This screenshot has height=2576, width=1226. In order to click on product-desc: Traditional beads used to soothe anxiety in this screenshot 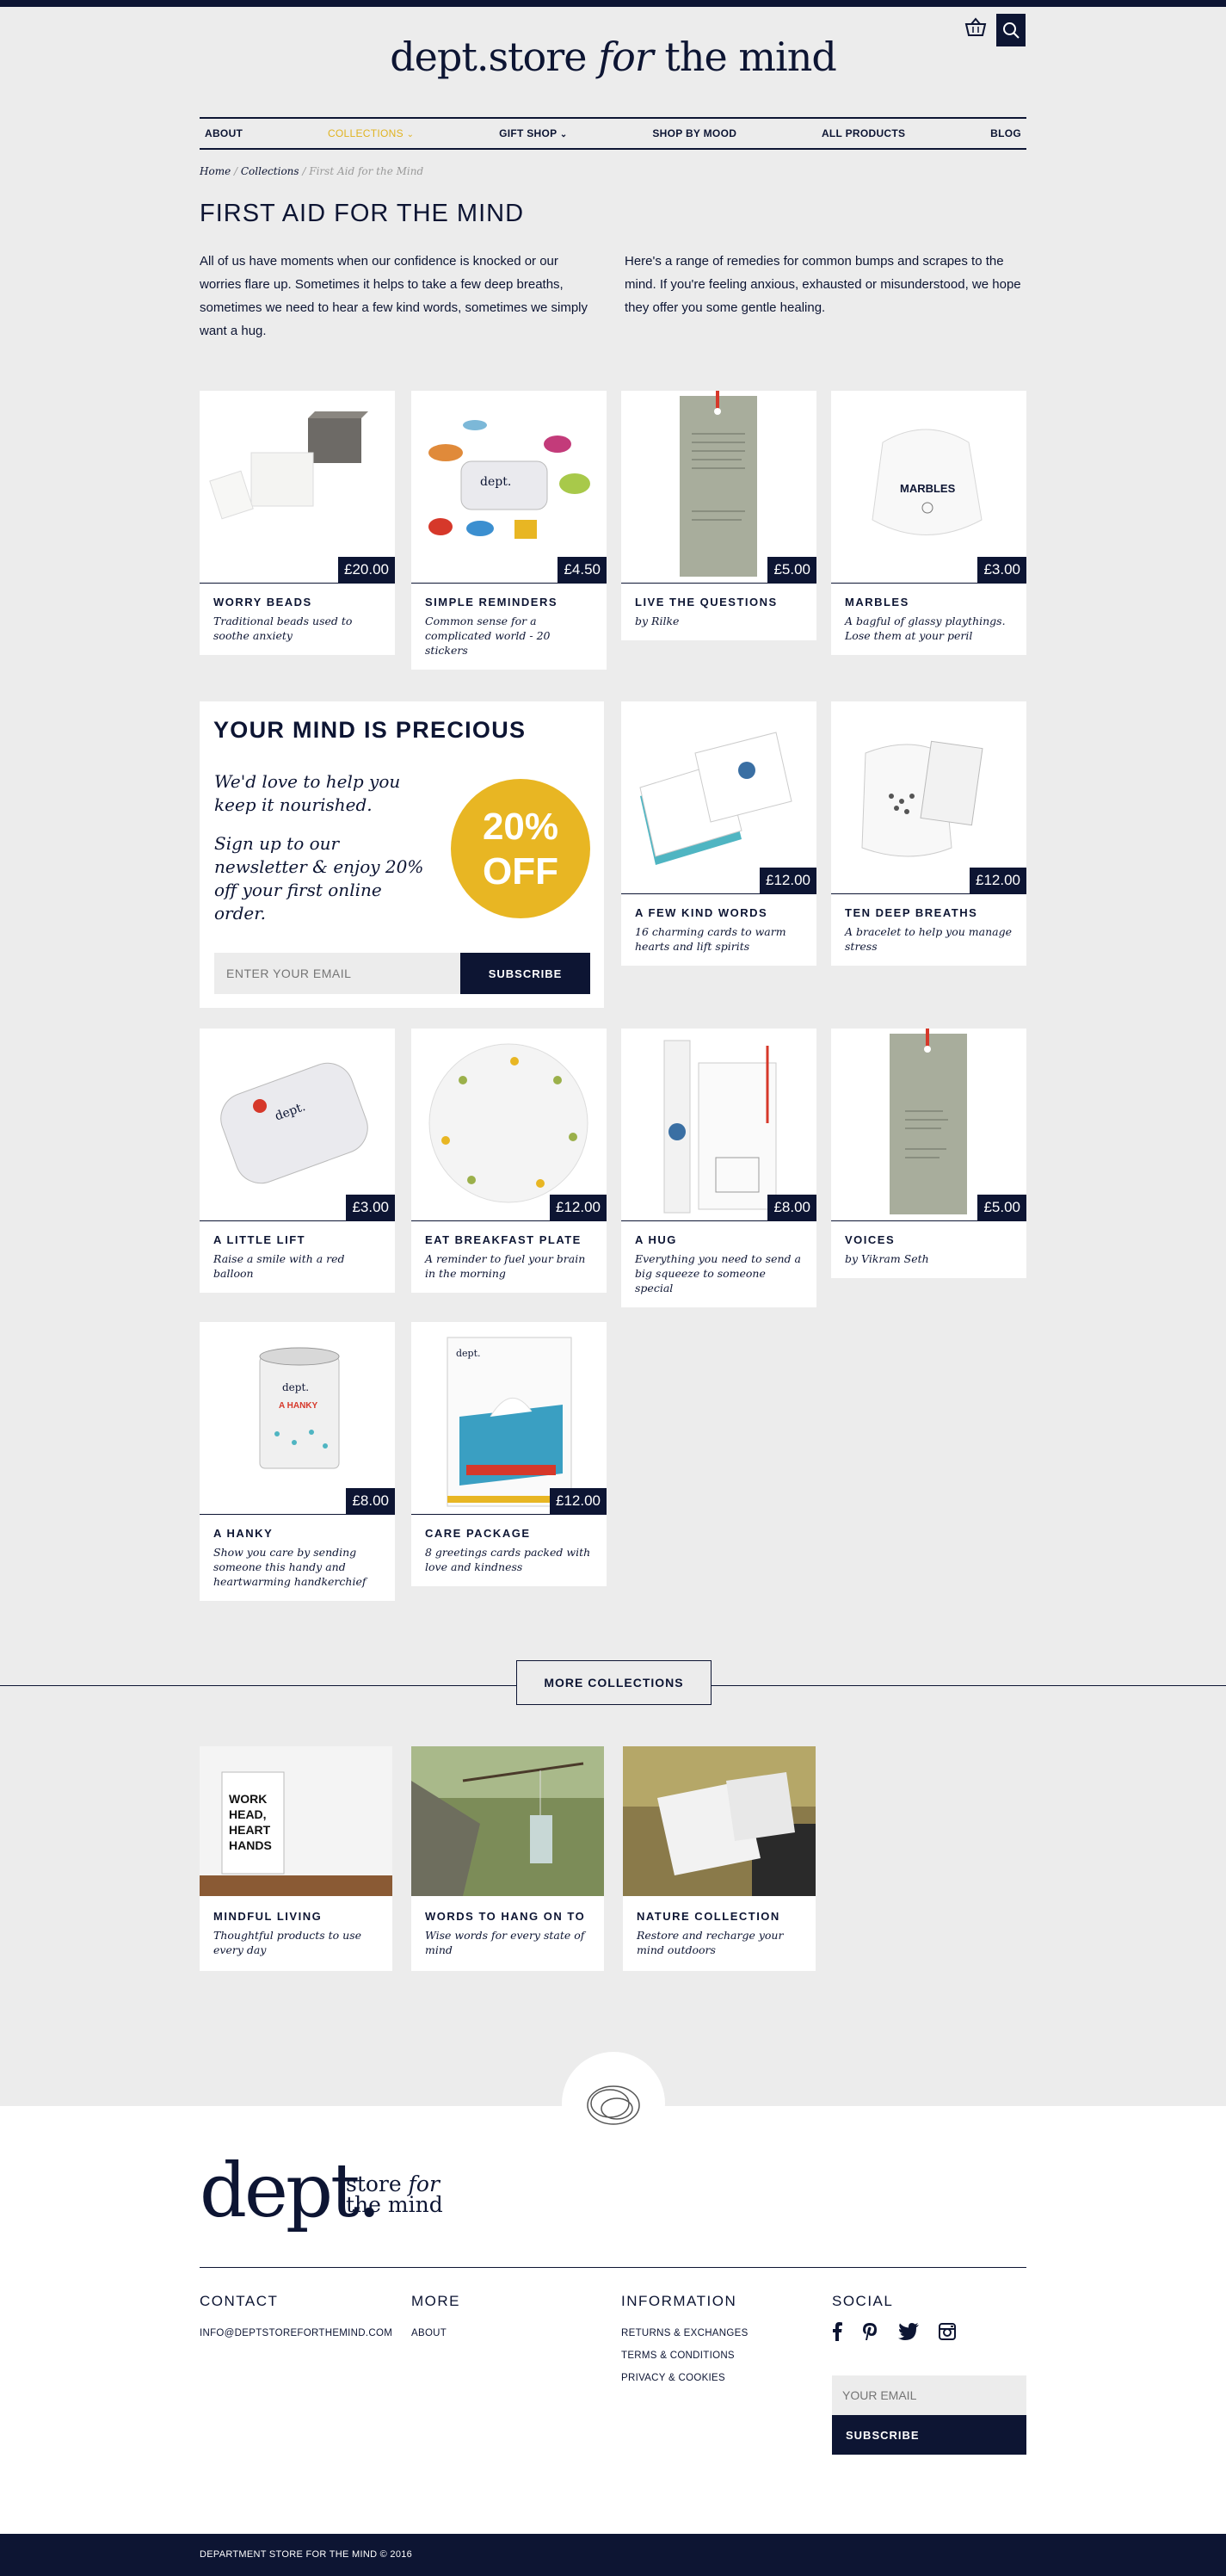, I will do `click(283, 628)`.